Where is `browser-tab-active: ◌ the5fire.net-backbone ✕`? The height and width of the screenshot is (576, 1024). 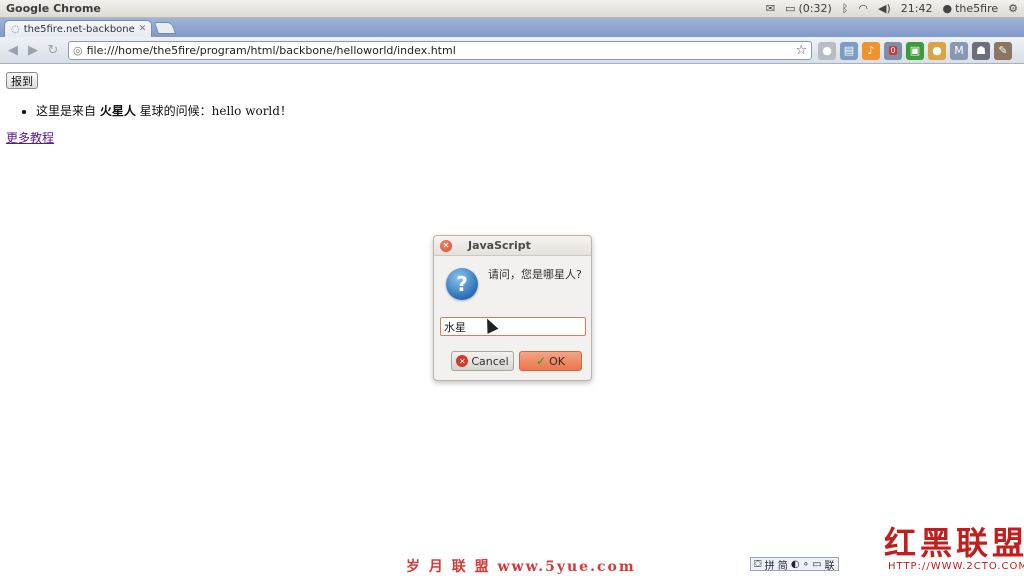
browser-tab-active: ◌ the5fire.net-backbone ✕ is located at coordinates (78, 28).